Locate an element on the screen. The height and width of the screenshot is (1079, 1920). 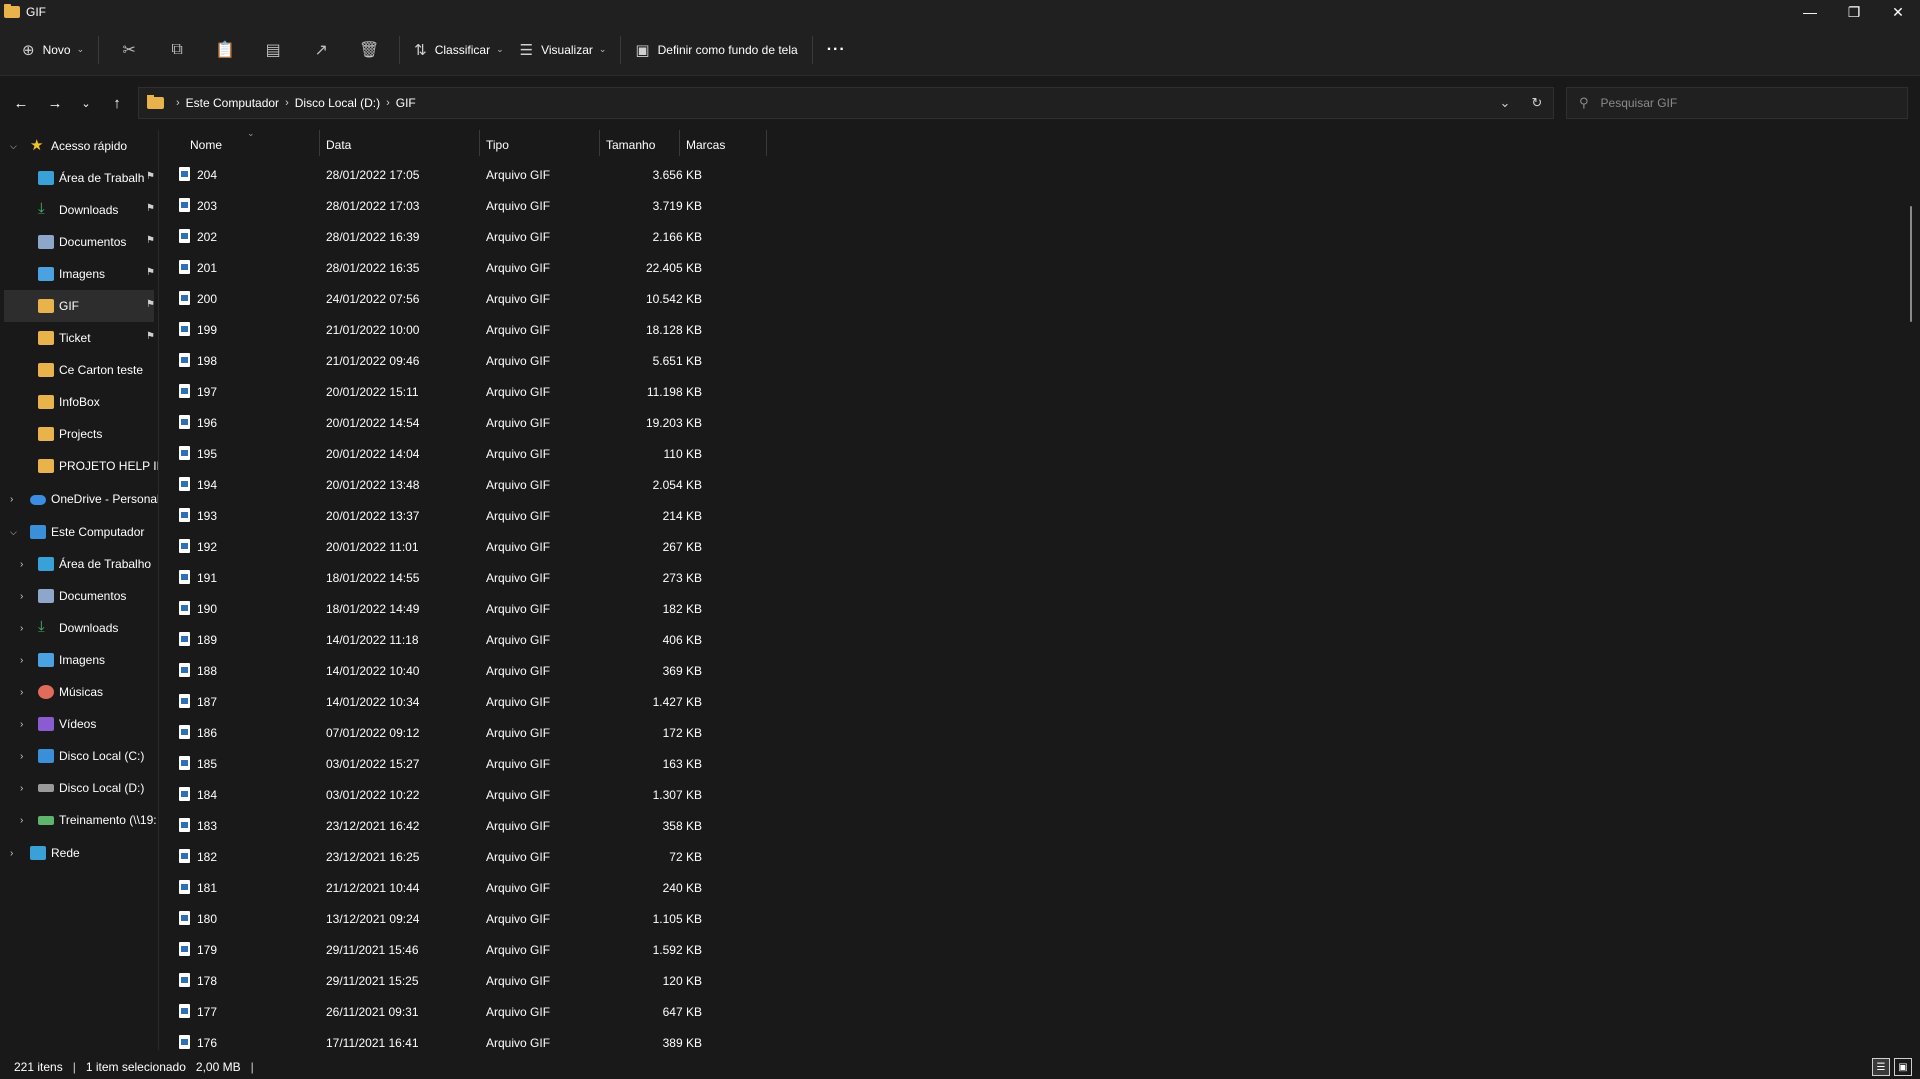
delete-button: 🗑 is located at coordinates (369, 50).